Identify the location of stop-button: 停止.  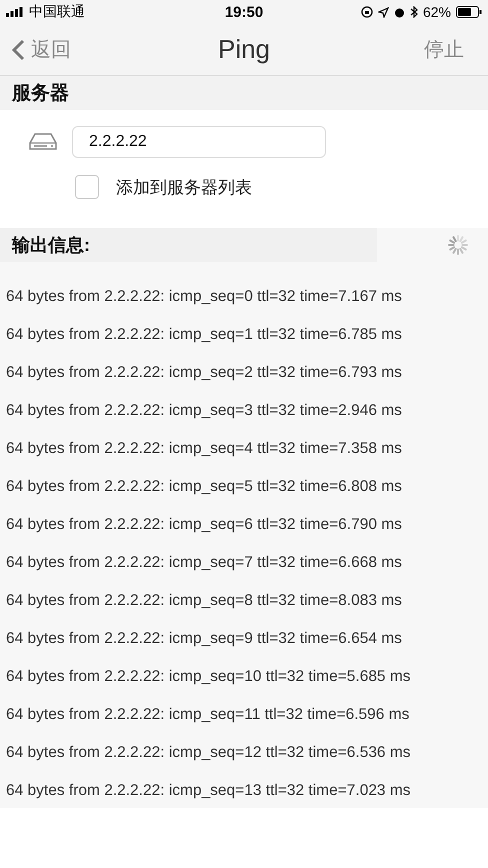
(444, 49).